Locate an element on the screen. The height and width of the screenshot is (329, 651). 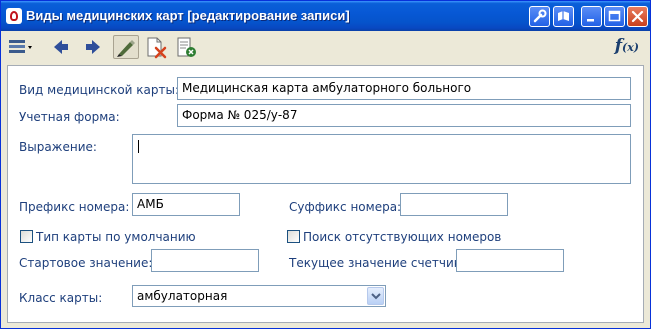
tools-button is located at coordinates (539, 16).